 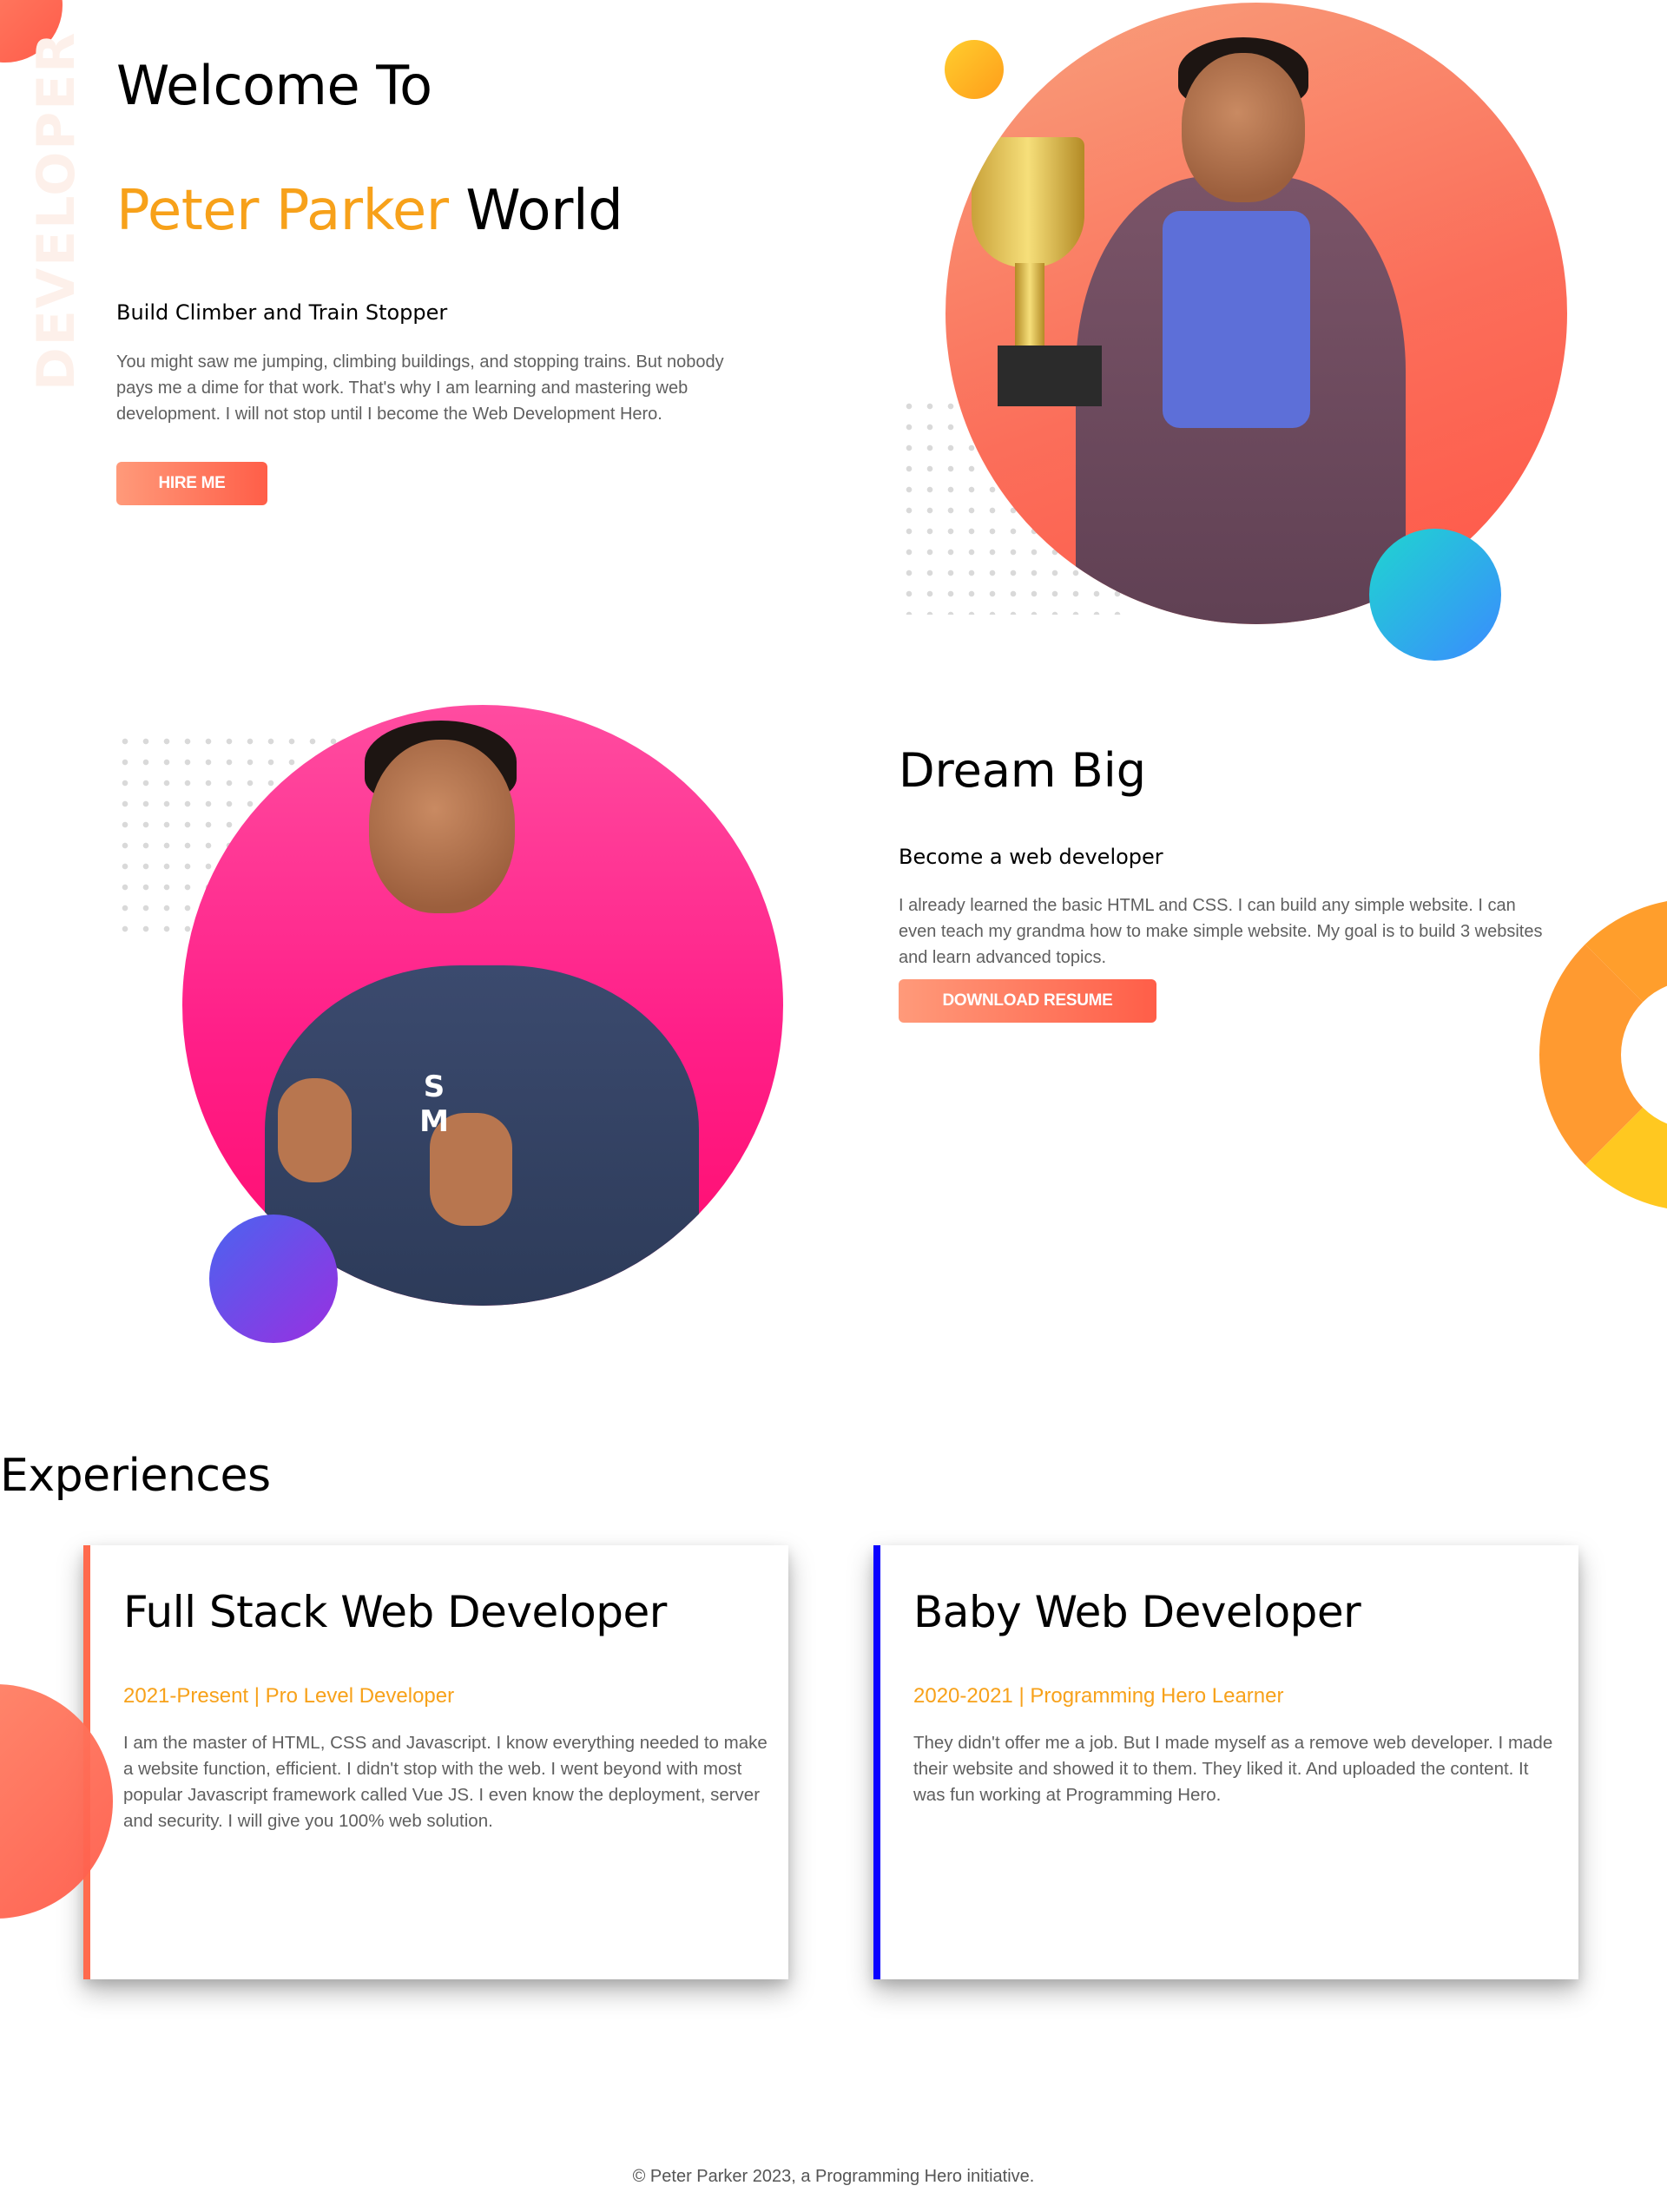 I want to click on welcome-heading: Welcome To, so click(x=274, y=85).